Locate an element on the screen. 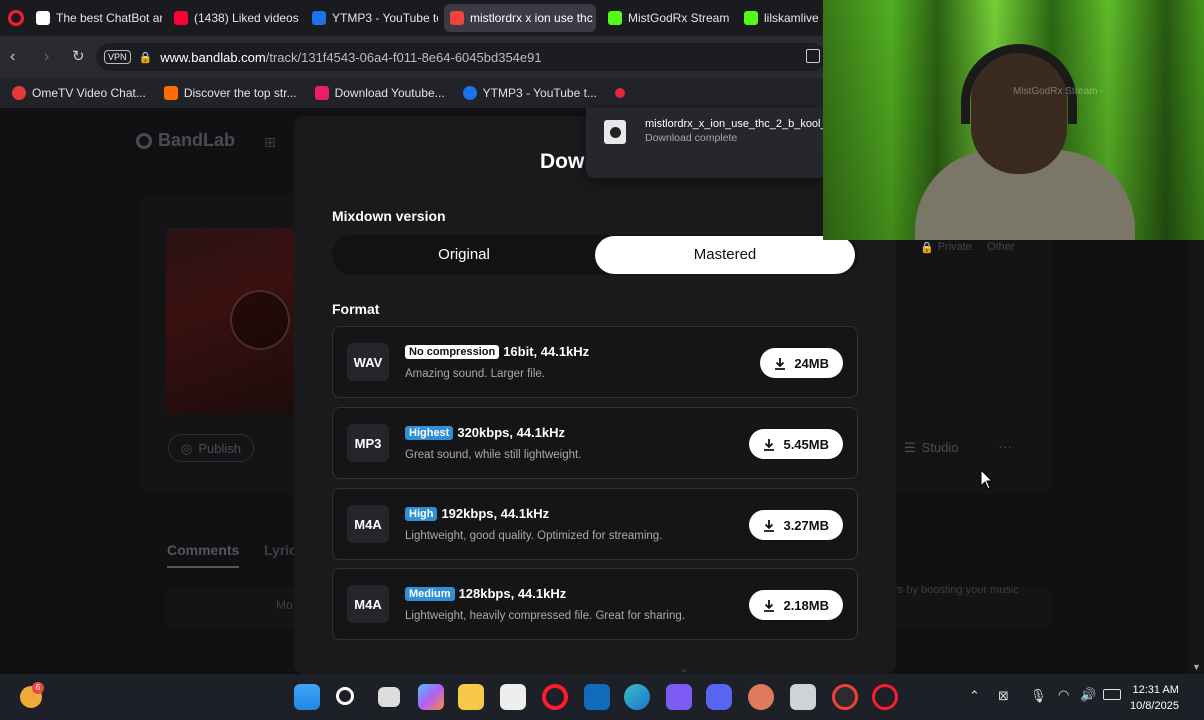 This screenshot has width=1204, height=720. lock-icon: 🔒 is located at coordinates (145, 57).